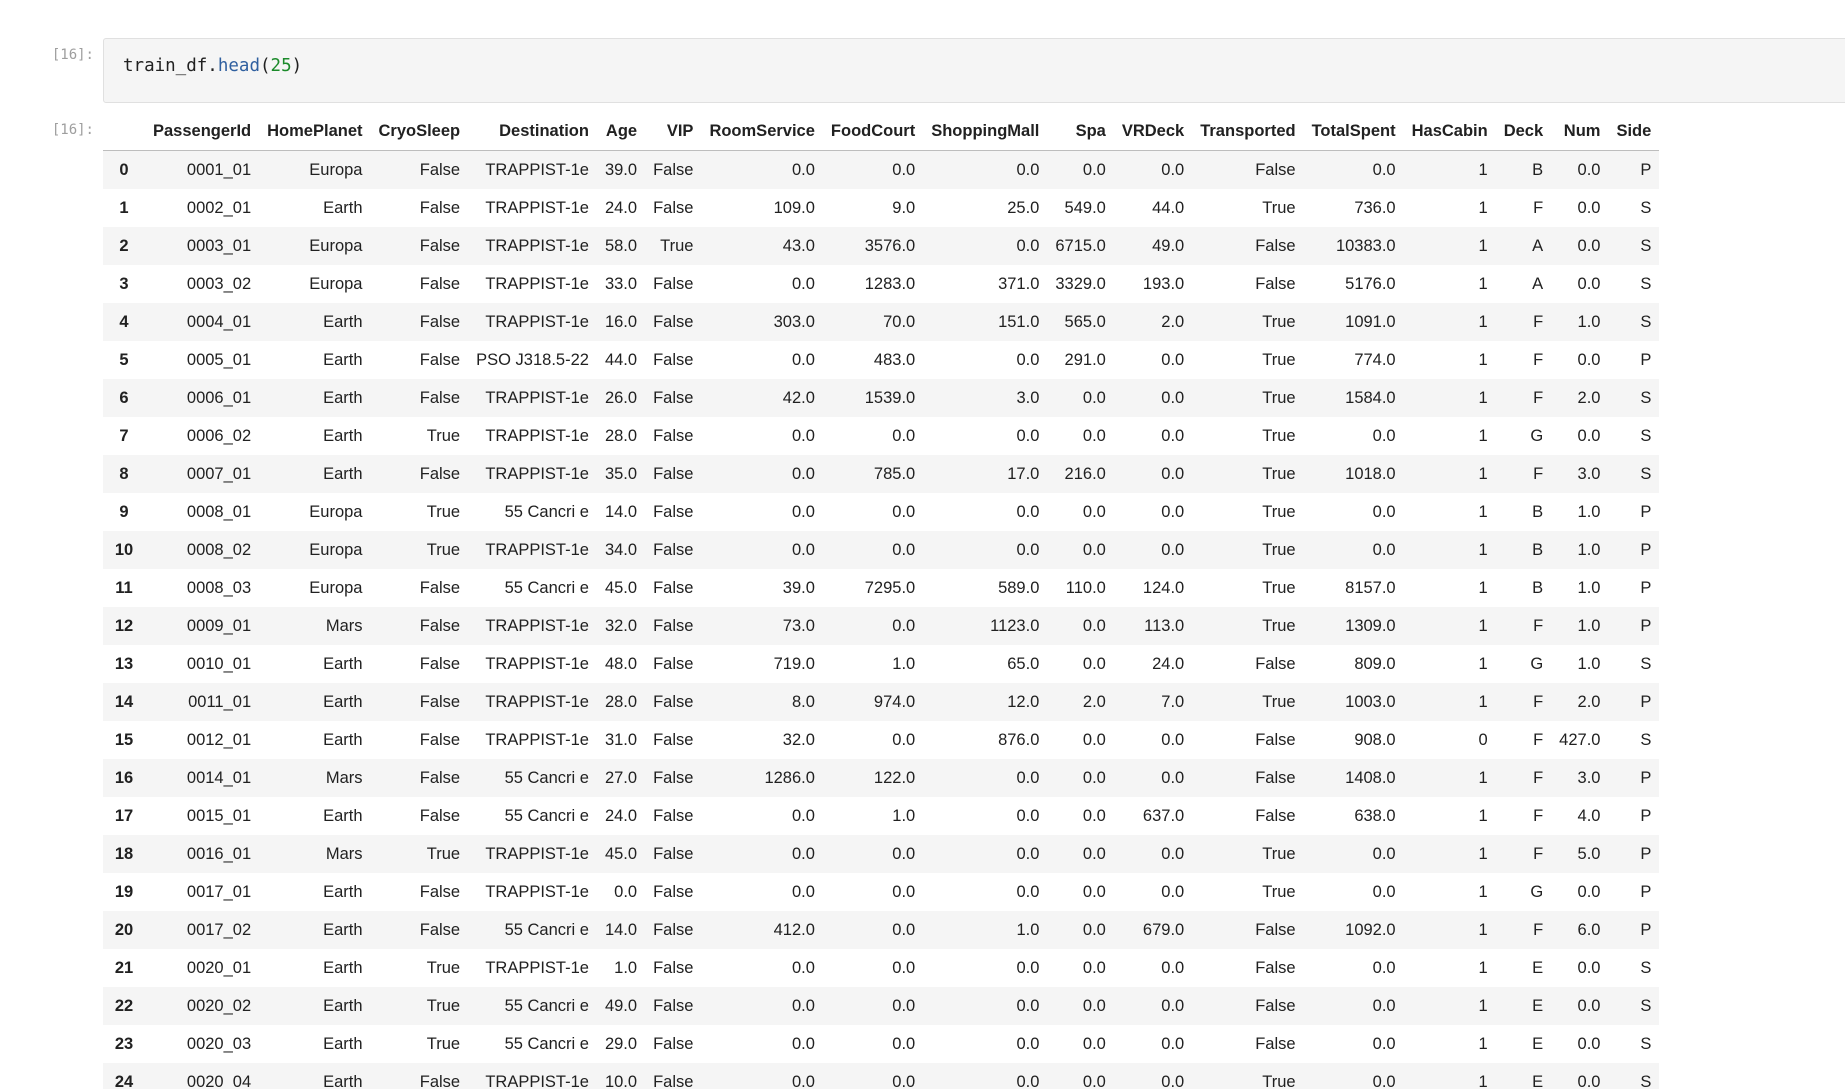 Image resolution: width=1845 pixels, height=1089 pixels. Describe the element at coordinates (1085, 587) in the screenshot. I see `table-cell: 110.0` at that location.